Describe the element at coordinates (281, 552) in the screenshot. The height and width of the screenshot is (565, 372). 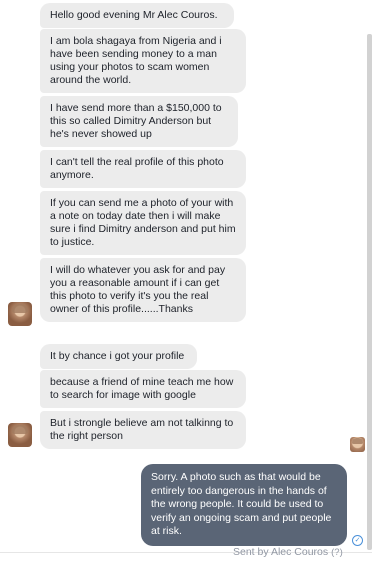
I see `sent-by-label: Sent by Alec Couros` at that location.